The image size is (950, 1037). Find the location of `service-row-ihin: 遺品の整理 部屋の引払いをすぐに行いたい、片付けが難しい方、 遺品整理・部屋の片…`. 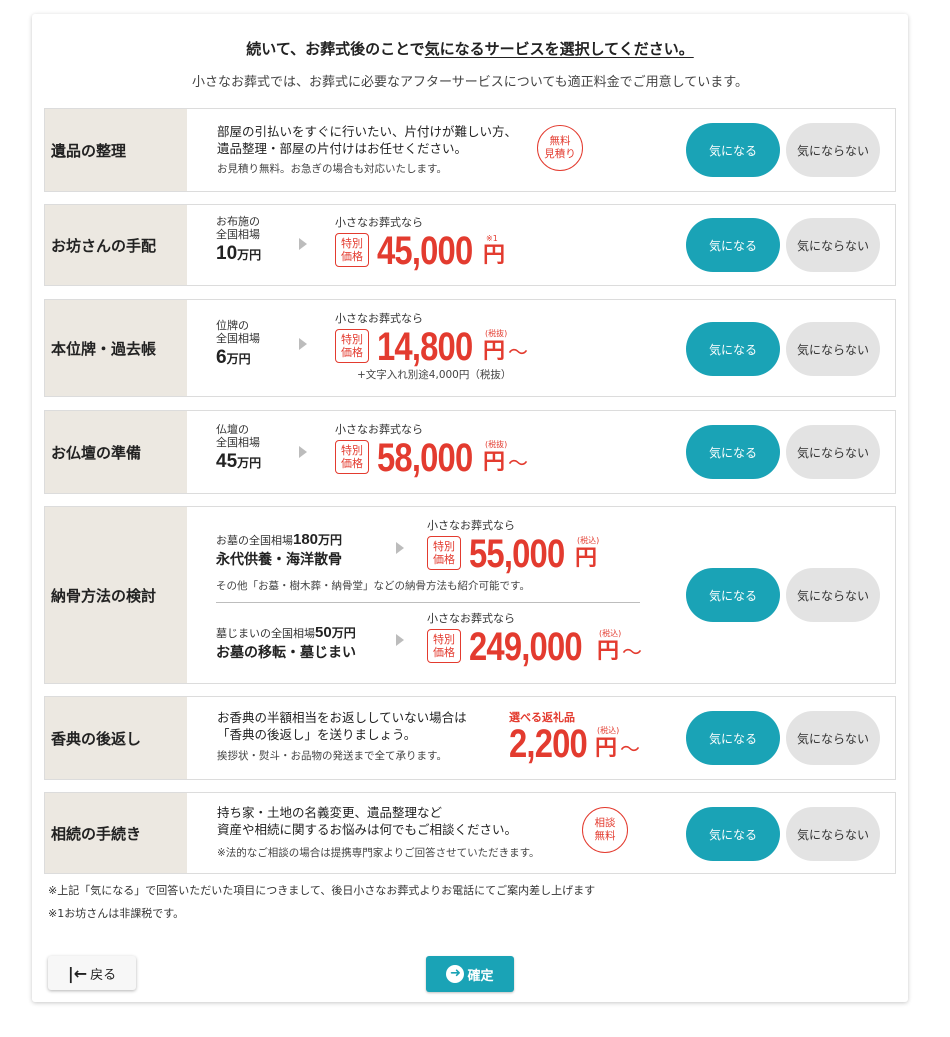

service-row-ihin: 遺品の整理 部屋の引払いをすぐに行いたい、片付けが難しい方、 遺品整理・部屋の片… is located at coordinates (470, 150).